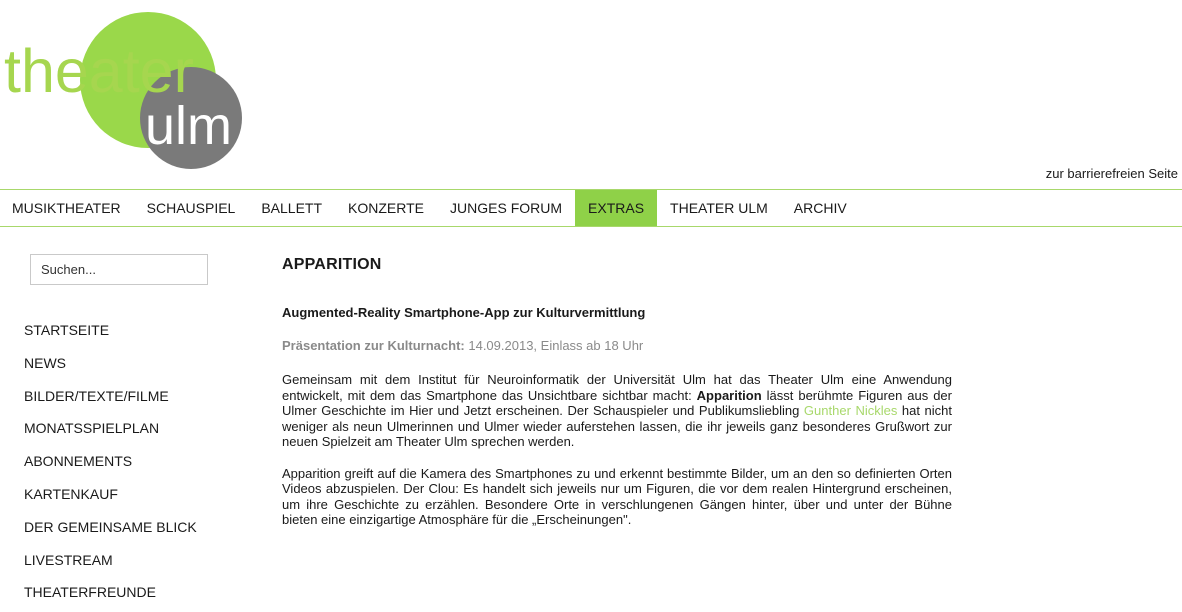 The height and width of the screenshot is (612, 1182). Describe the element at coordinates (719, 208) in the screenshot. I see `nav-item-theater-ulm: THEATER ULM` at that location.